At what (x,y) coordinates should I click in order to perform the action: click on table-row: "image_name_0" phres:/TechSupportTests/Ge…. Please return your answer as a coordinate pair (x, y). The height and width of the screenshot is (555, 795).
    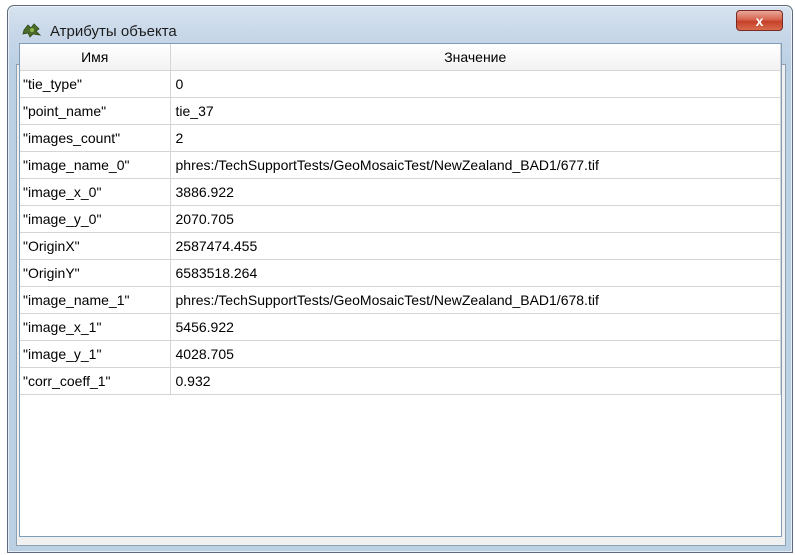
    Looking at the image, I should click on (400, 165).